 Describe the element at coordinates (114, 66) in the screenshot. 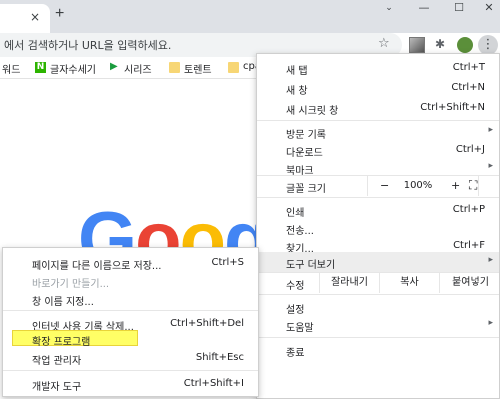

I see `play-icon: ▶` at that location.